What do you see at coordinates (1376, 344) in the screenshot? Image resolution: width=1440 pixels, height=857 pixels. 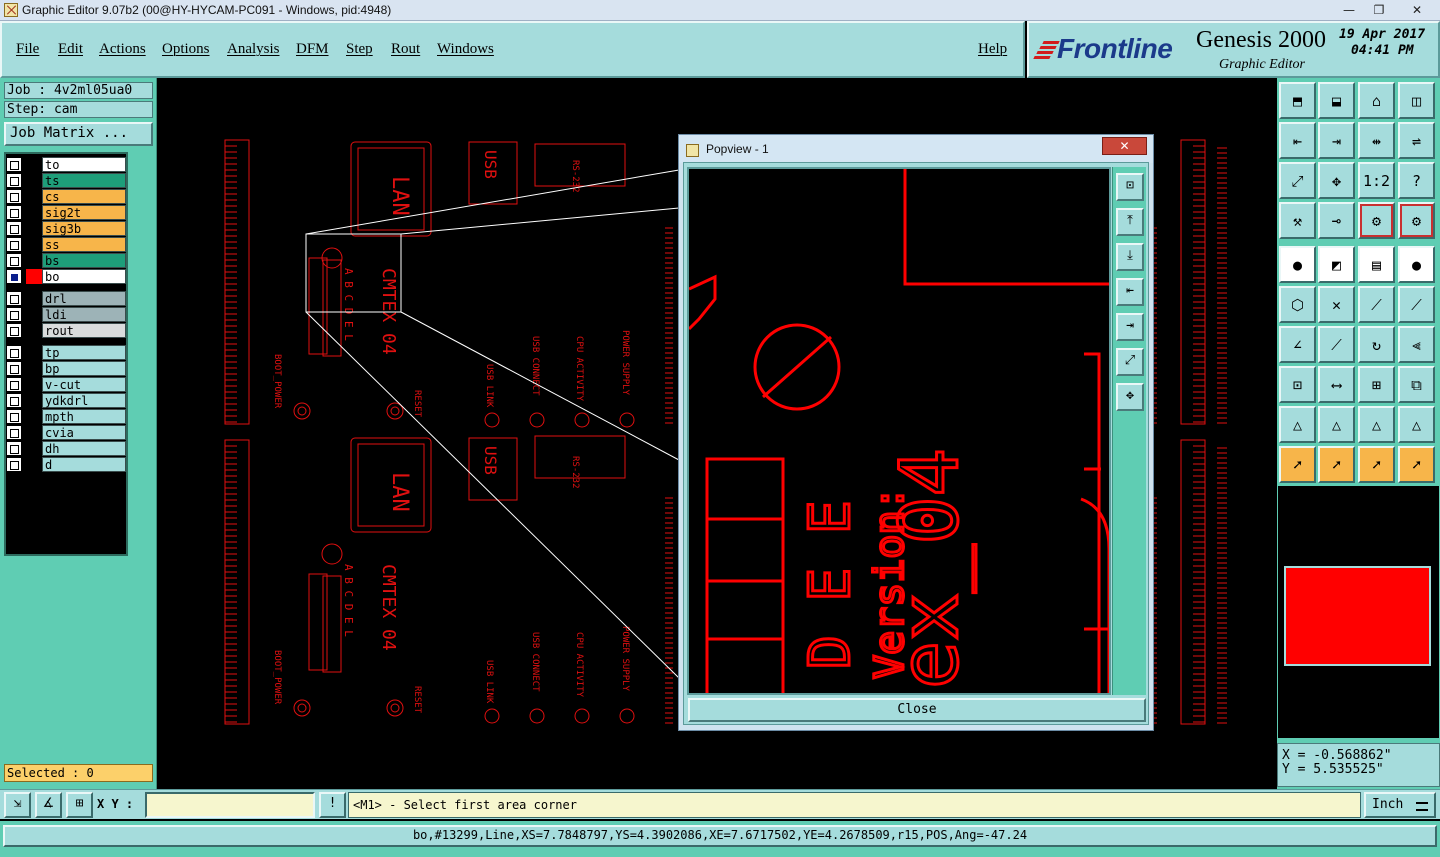 I see `tool-r7-c3-icon: ↻` at bounding box center [1376, 344].